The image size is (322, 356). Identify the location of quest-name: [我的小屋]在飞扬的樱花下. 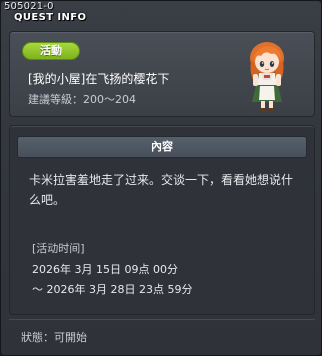
(99, 79).